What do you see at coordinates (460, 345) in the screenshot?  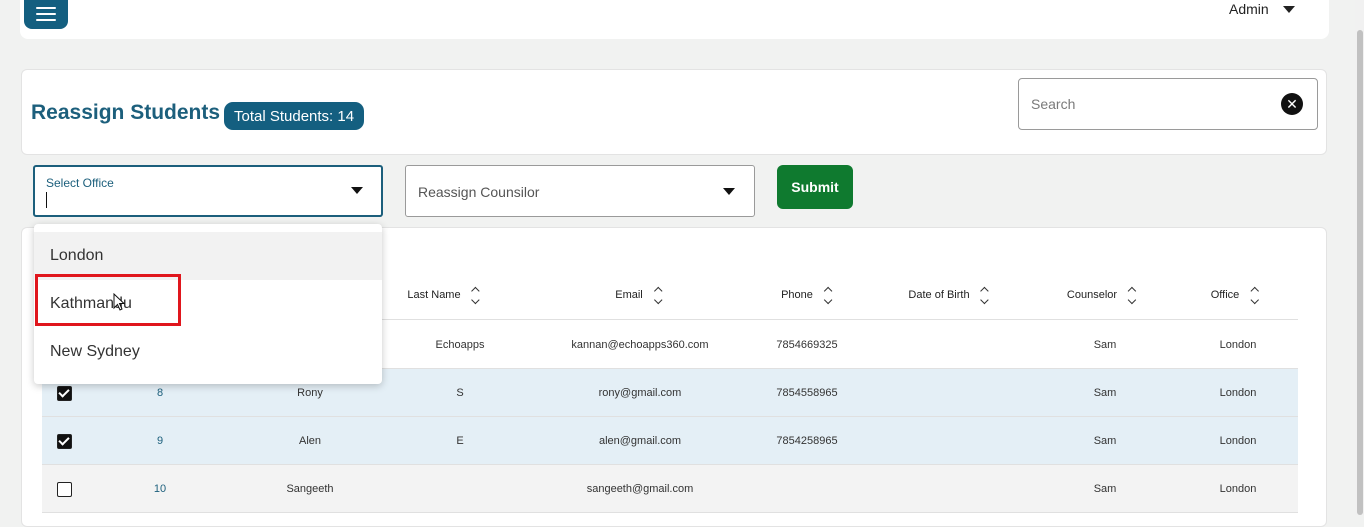 I see `cell-last-name: Echoapps` at bounding box center [460, 345].